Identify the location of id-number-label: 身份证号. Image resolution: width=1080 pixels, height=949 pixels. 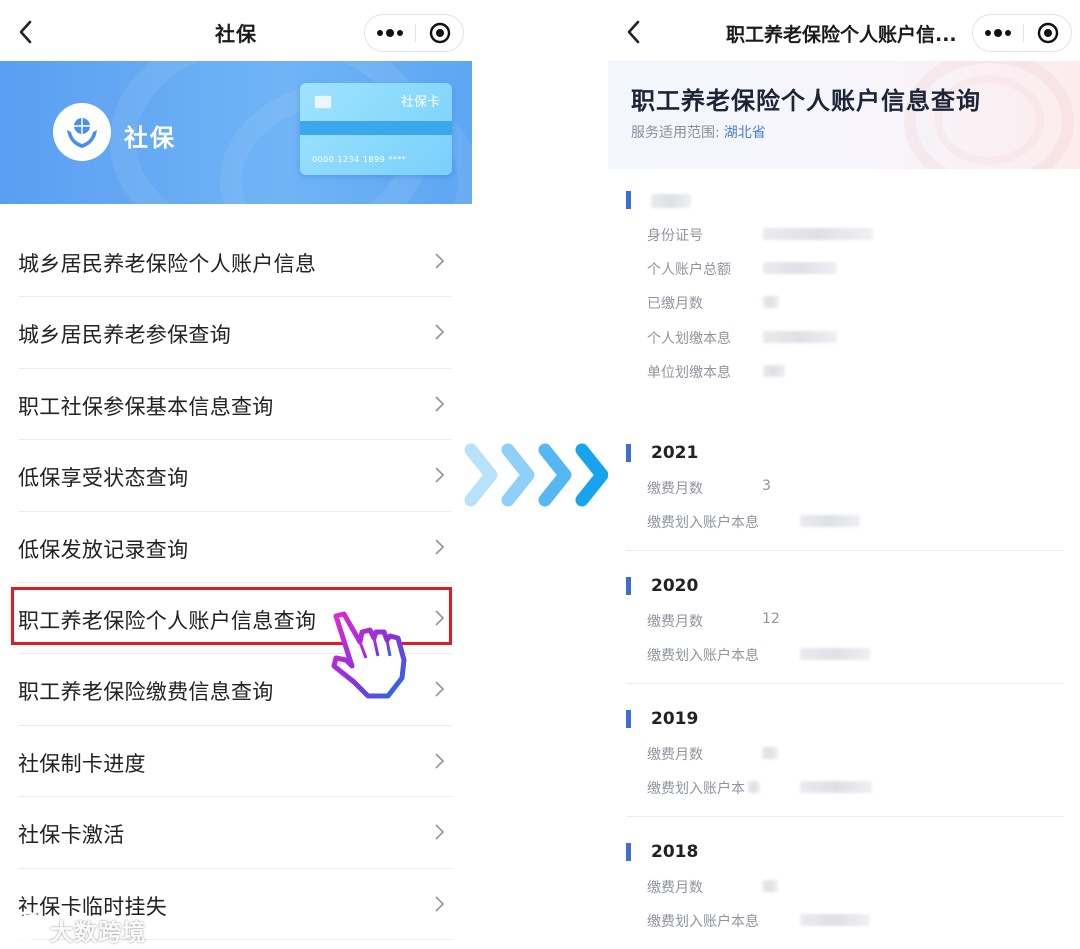
(675, 236).